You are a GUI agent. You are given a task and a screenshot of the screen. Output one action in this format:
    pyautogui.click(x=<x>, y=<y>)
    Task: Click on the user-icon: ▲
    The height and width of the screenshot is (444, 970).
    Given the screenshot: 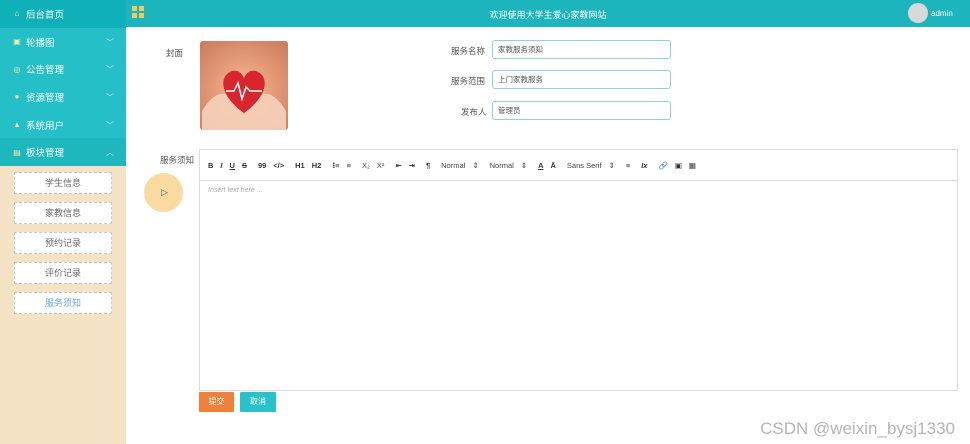 What is the action you would take?
    pyautogui.click(x=17, y=125)
    